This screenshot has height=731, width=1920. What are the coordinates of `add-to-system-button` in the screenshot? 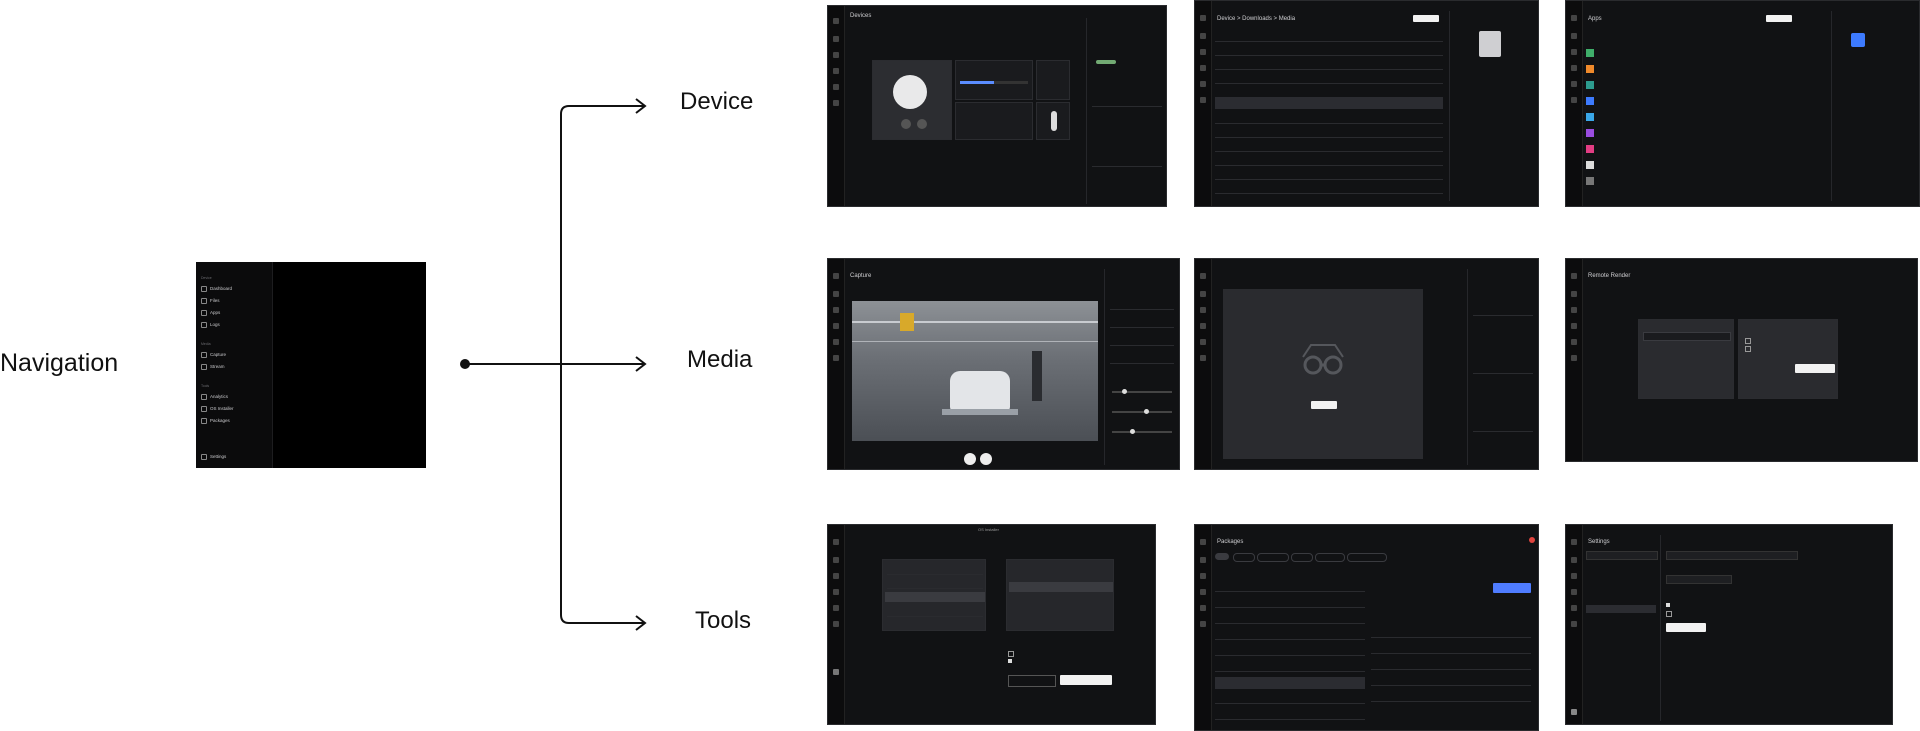 It's located at (1512, 588).